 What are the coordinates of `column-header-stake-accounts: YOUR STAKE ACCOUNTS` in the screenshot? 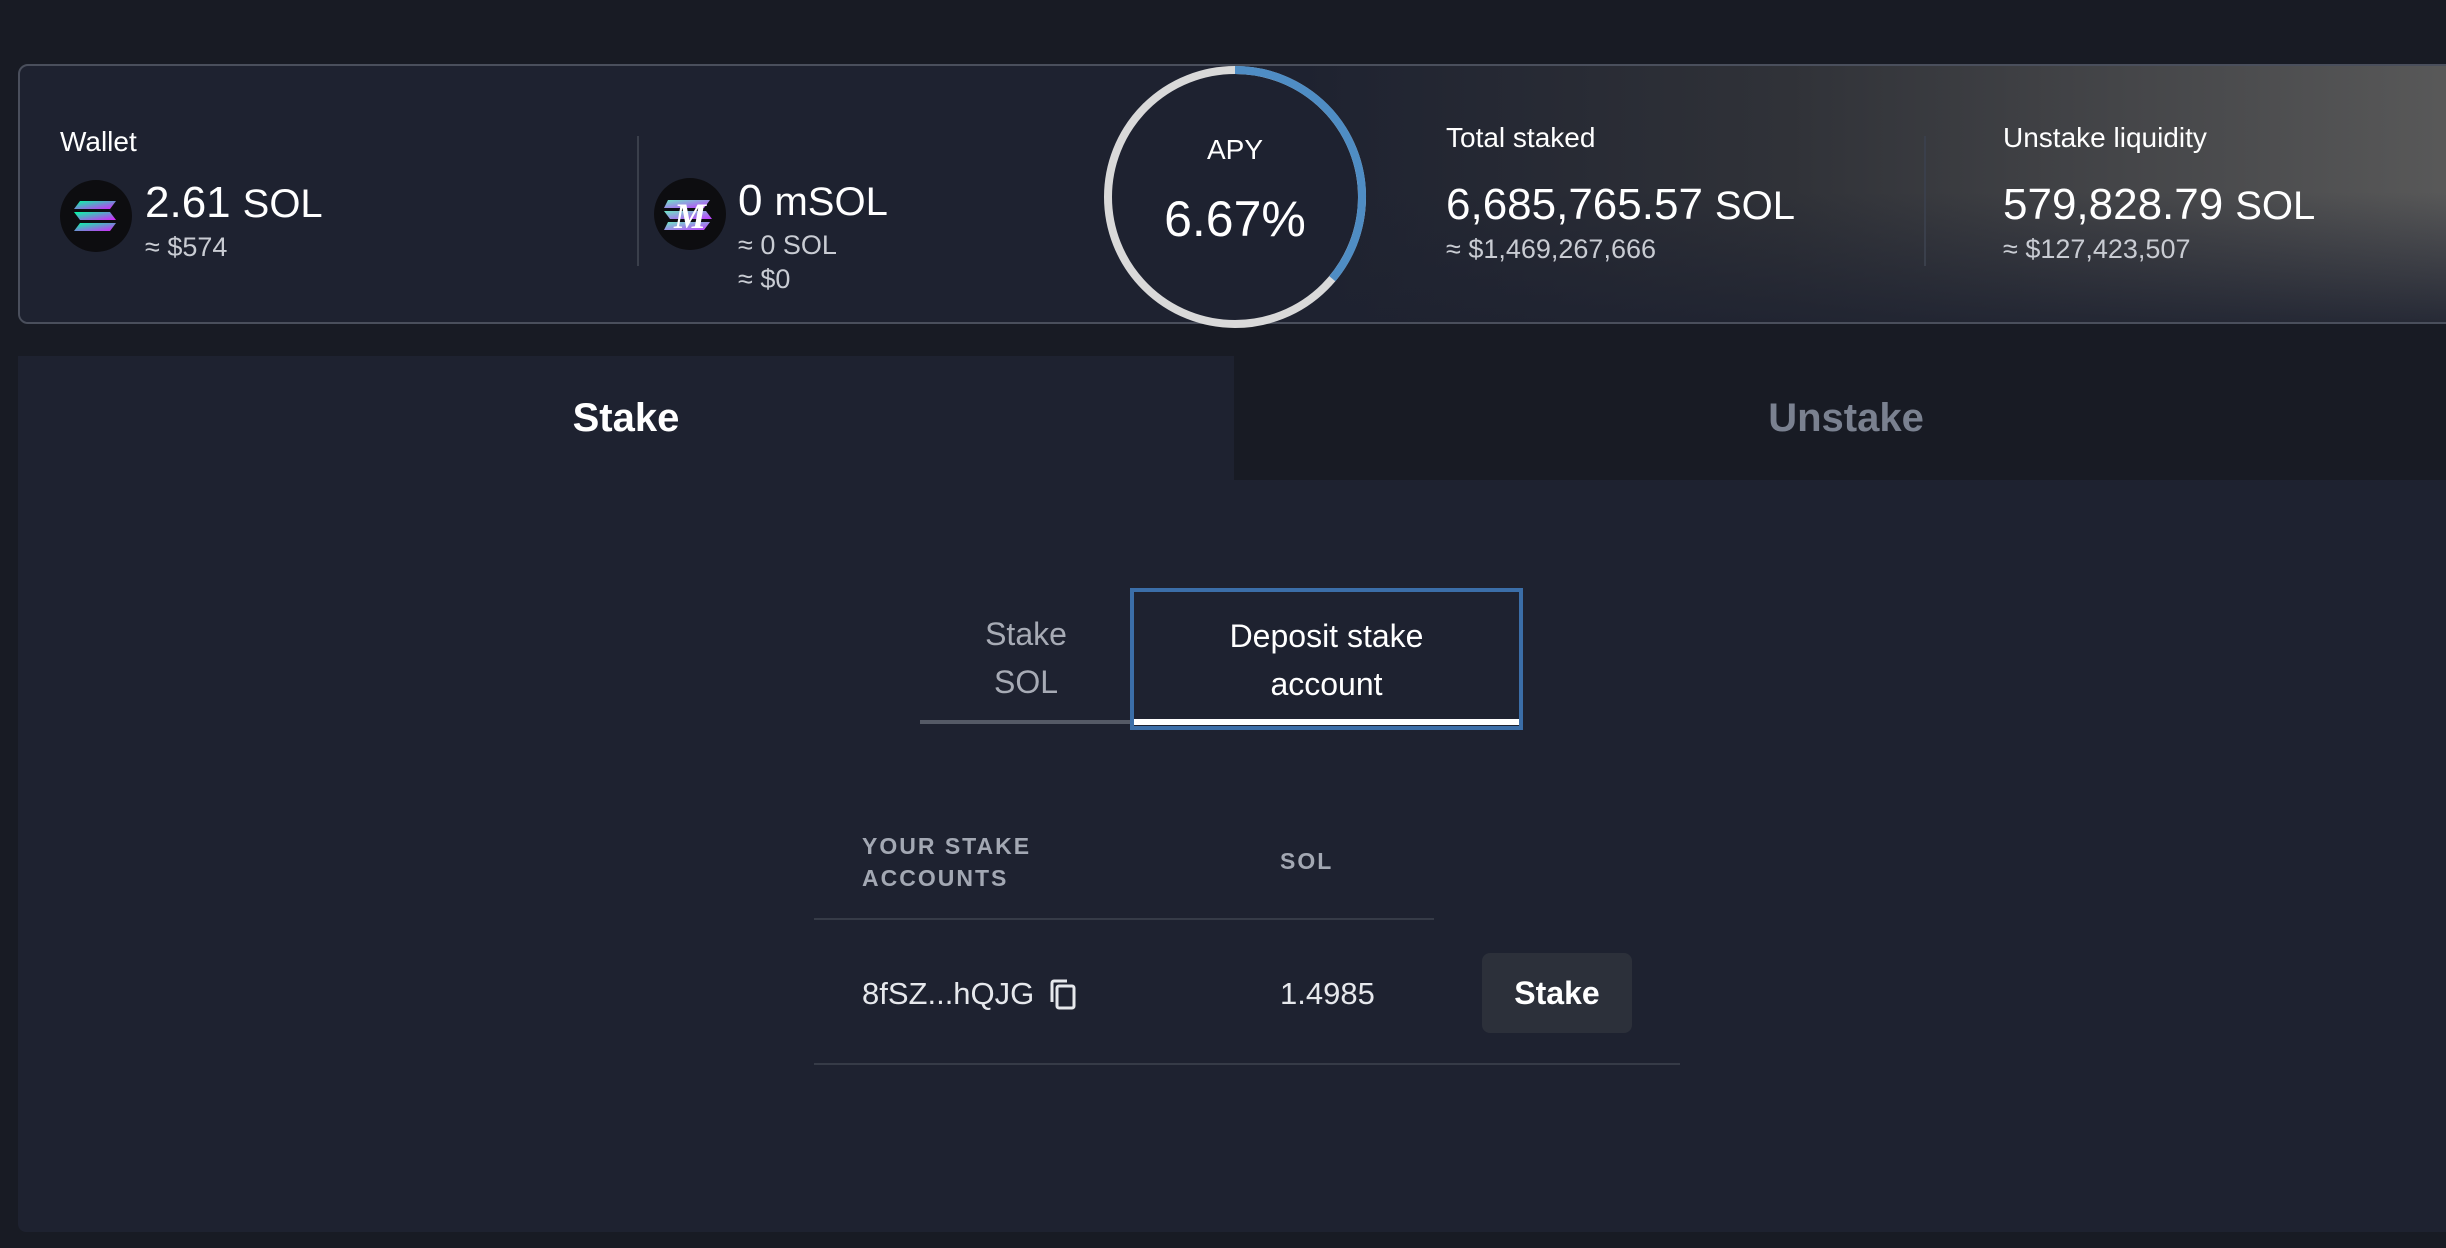 It's located at (947, 862).